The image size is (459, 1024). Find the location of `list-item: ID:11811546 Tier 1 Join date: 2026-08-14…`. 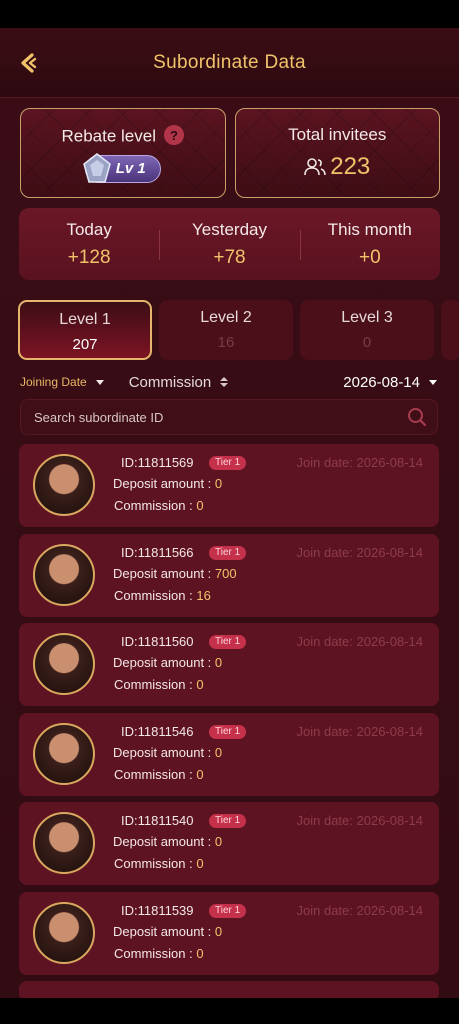

list-item: ID:11811546 Tier 1 Join date: 2026-08-14… is located at coordinates (229, 754).